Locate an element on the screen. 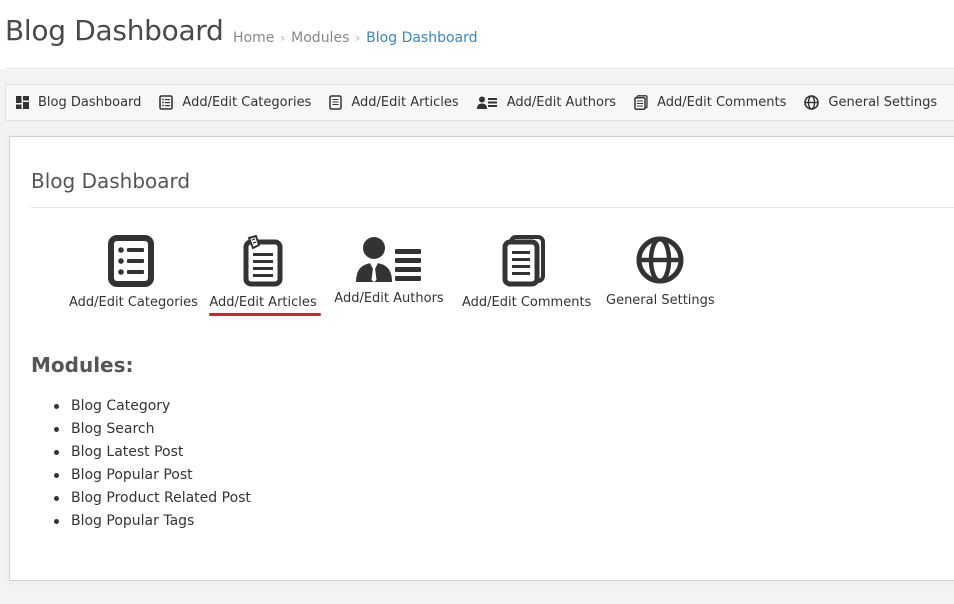 This screenshot has height=604, width=954. module-item-blog-product-related-post: Blog Product Related Post is located at coordinates (151, 498).